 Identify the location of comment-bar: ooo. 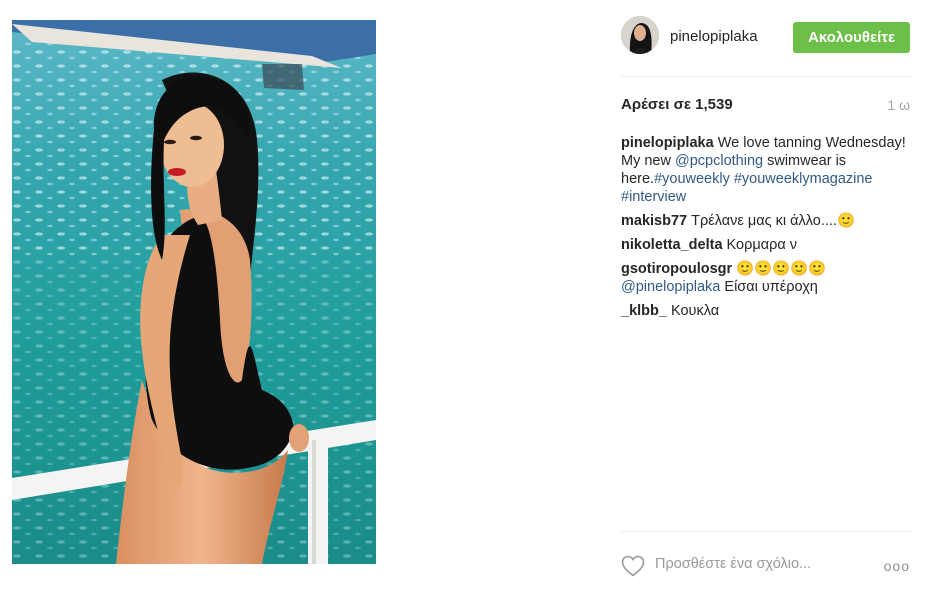
(765, 565).